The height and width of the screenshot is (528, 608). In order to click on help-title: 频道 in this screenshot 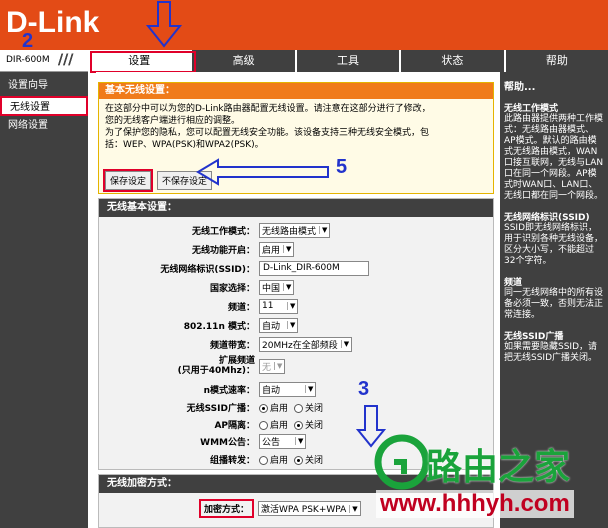, I will do `click(513, 283)`.